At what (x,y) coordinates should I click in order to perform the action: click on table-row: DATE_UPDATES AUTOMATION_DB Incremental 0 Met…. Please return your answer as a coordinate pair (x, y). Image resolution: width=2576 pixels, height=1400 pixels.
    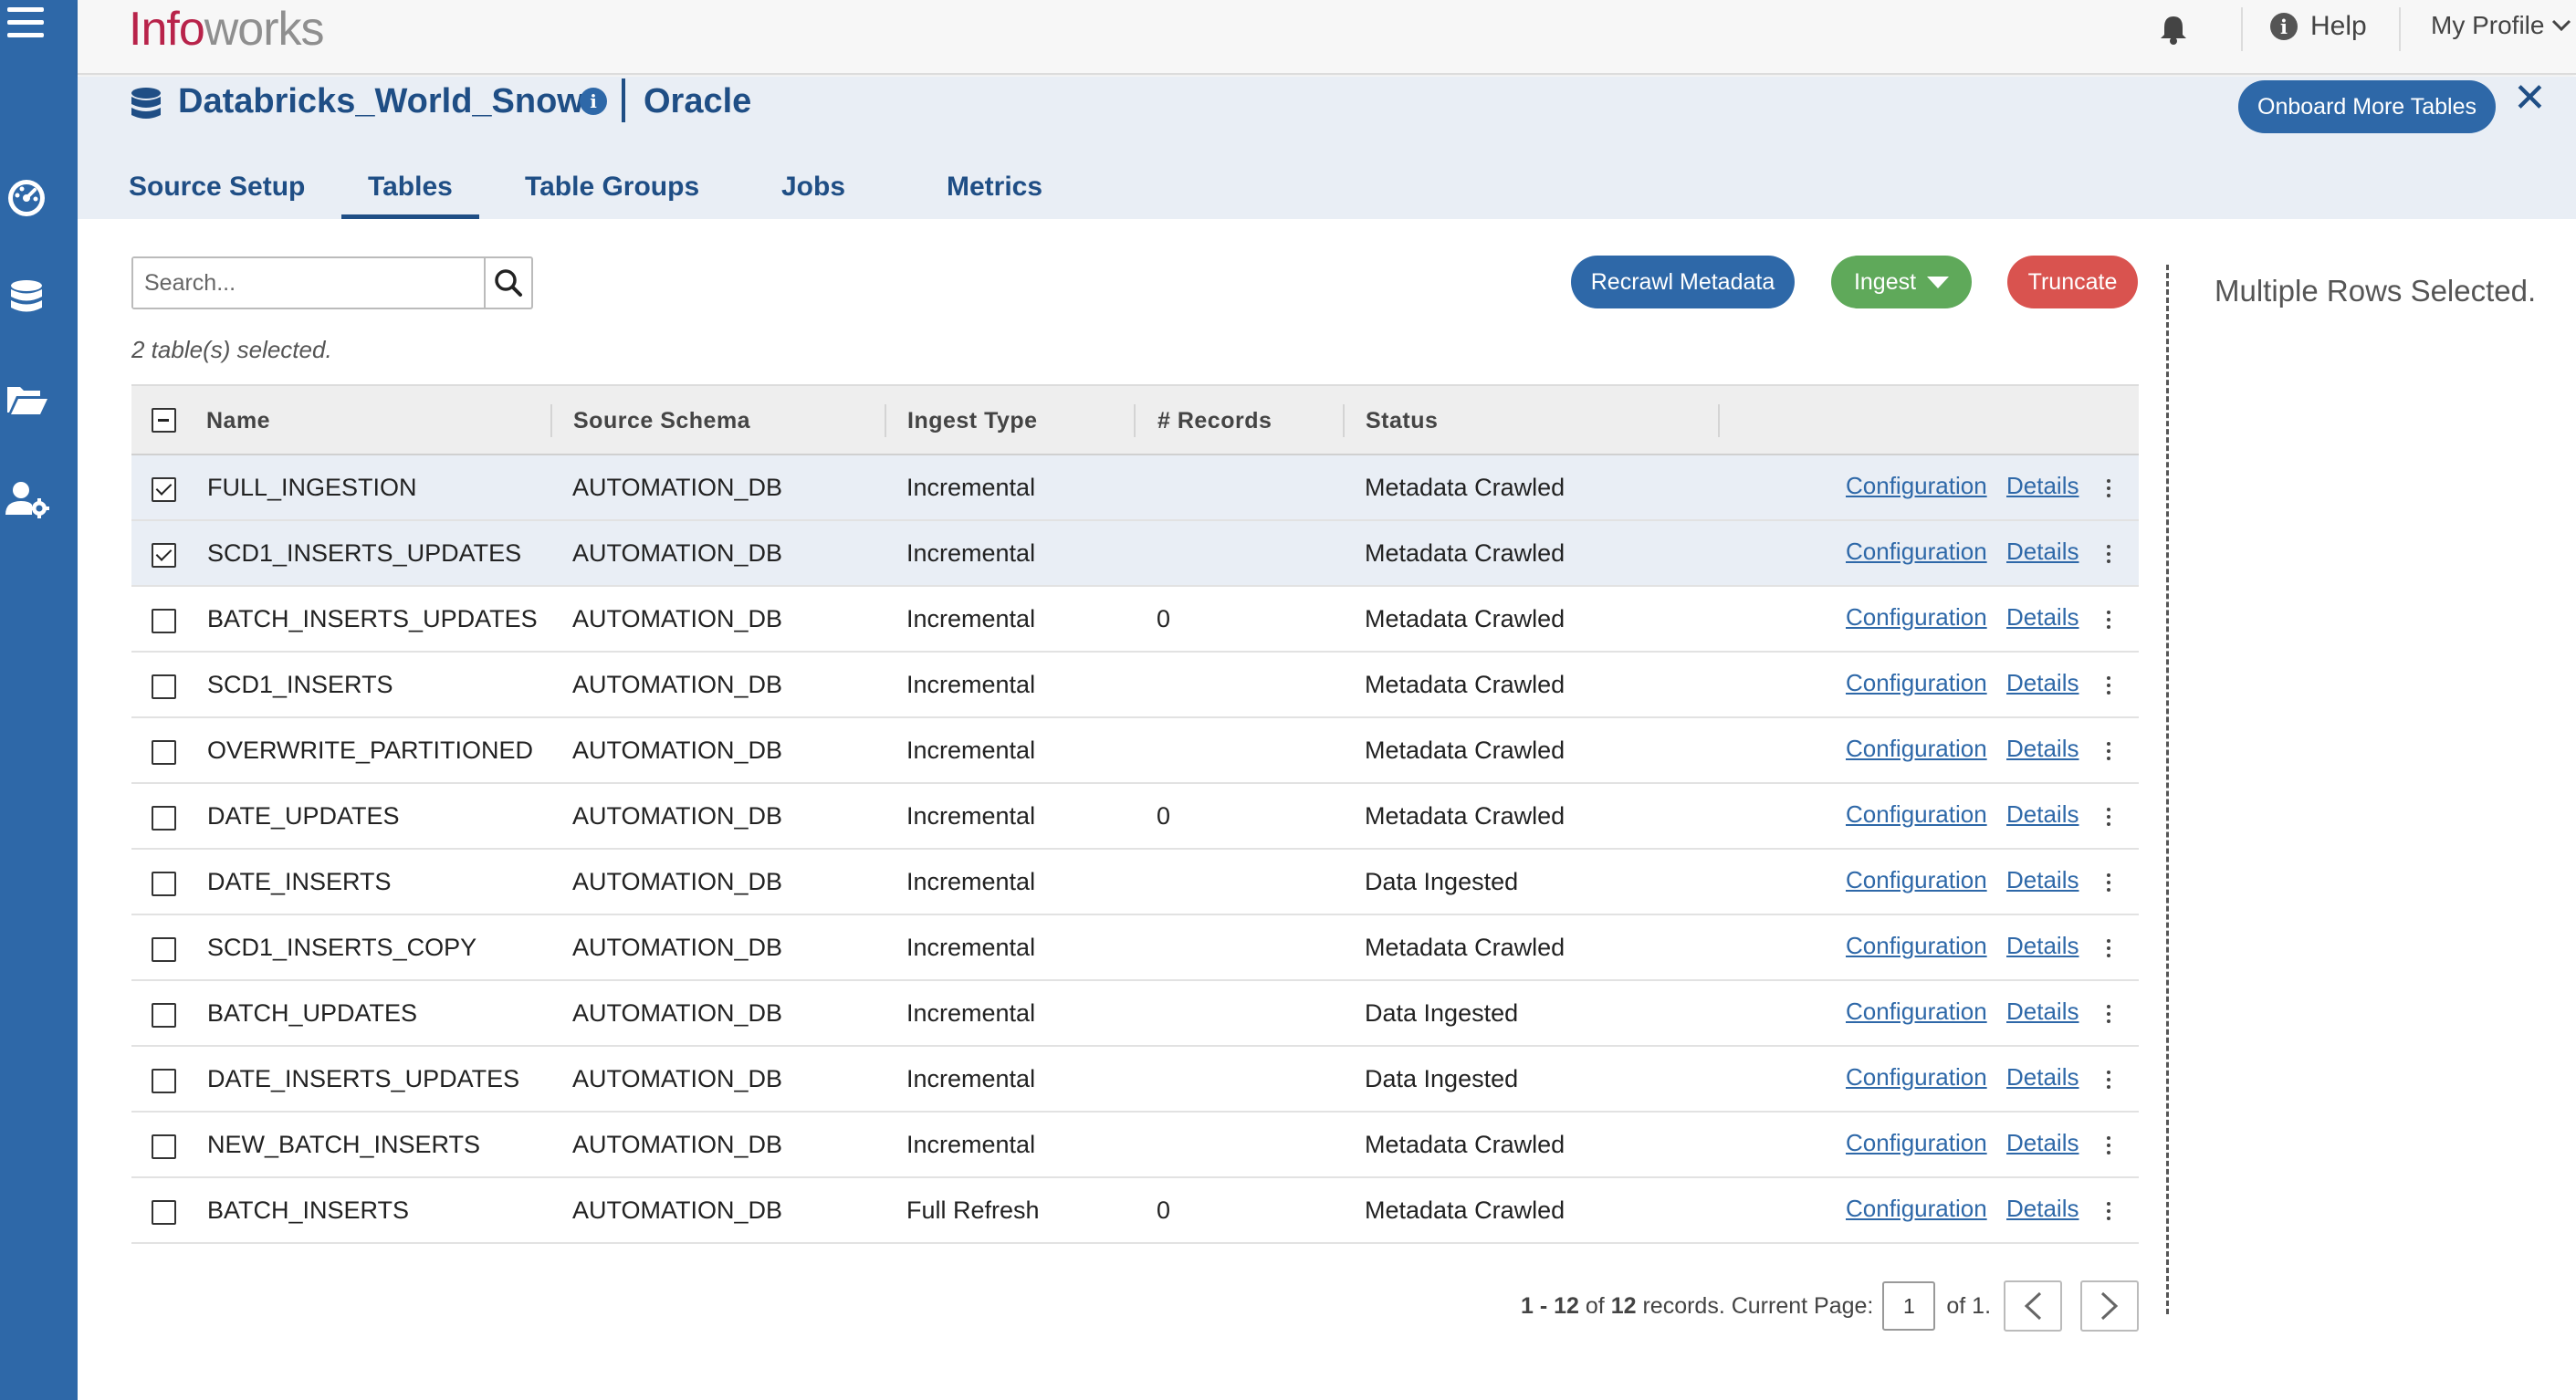
    Looking at the image, I should click on (1135, 817).